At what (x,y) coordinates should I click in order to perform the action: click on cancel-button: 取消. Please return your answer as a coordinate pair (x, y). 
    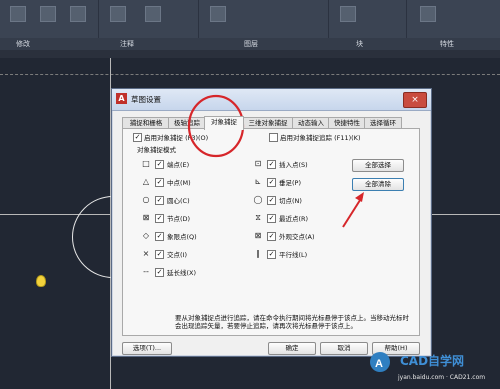
    Looking at the image, I should click on (344, 348).